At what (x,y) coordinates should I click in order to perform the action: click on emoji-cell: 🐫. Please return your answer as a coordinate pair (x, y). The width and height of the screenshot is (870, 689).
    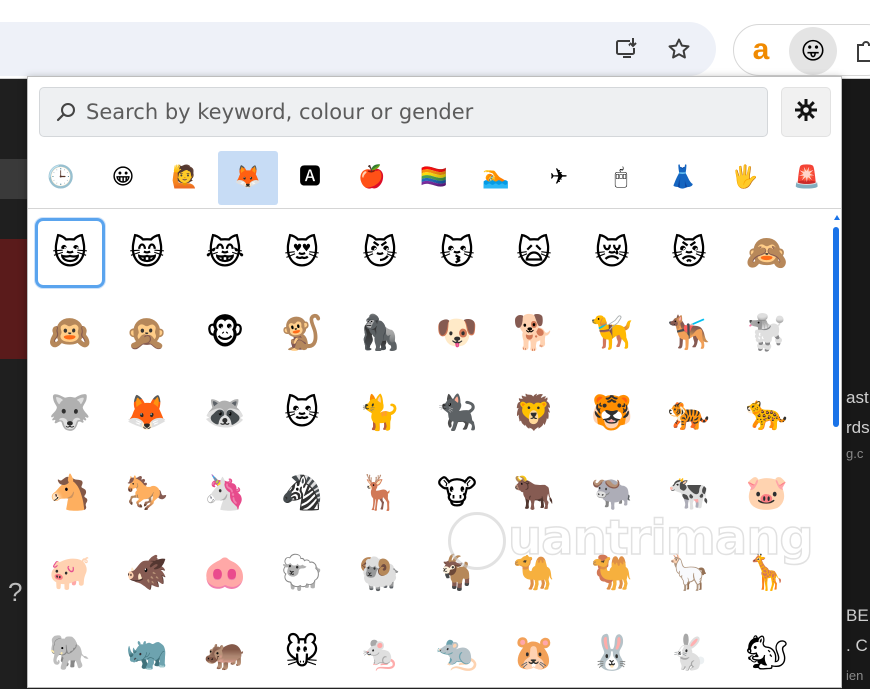
    Looking at the image, I should click on (612, 573).